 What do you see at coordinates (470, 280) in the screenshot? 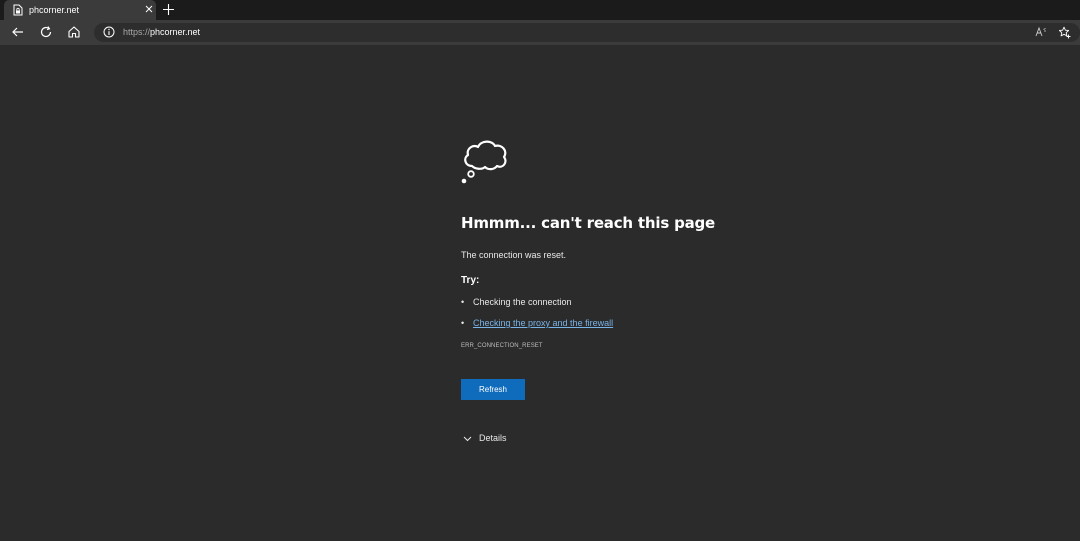
I see `try-label: Try:` at bounding box center [470, 280].